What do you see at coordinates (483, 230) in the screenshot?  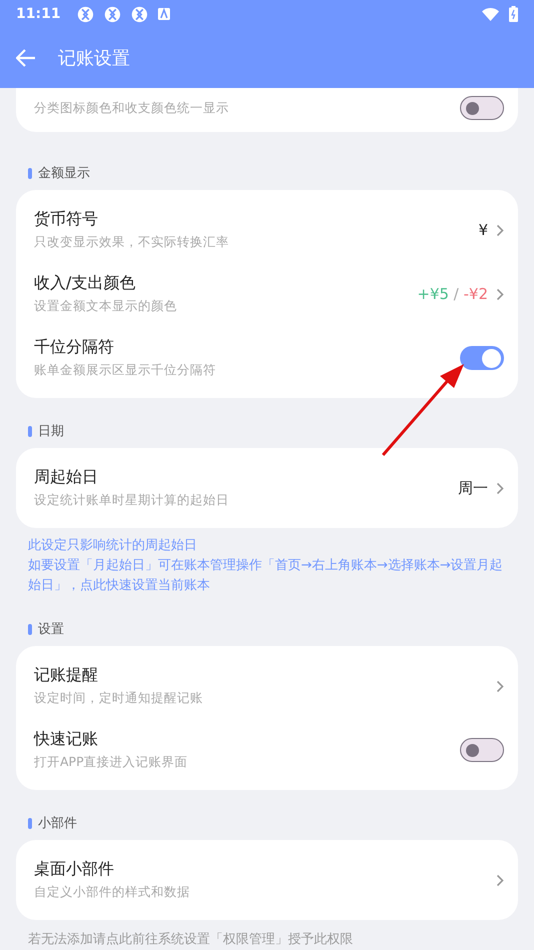 I see `item-value: ¥` at bounding box center [483, 230].